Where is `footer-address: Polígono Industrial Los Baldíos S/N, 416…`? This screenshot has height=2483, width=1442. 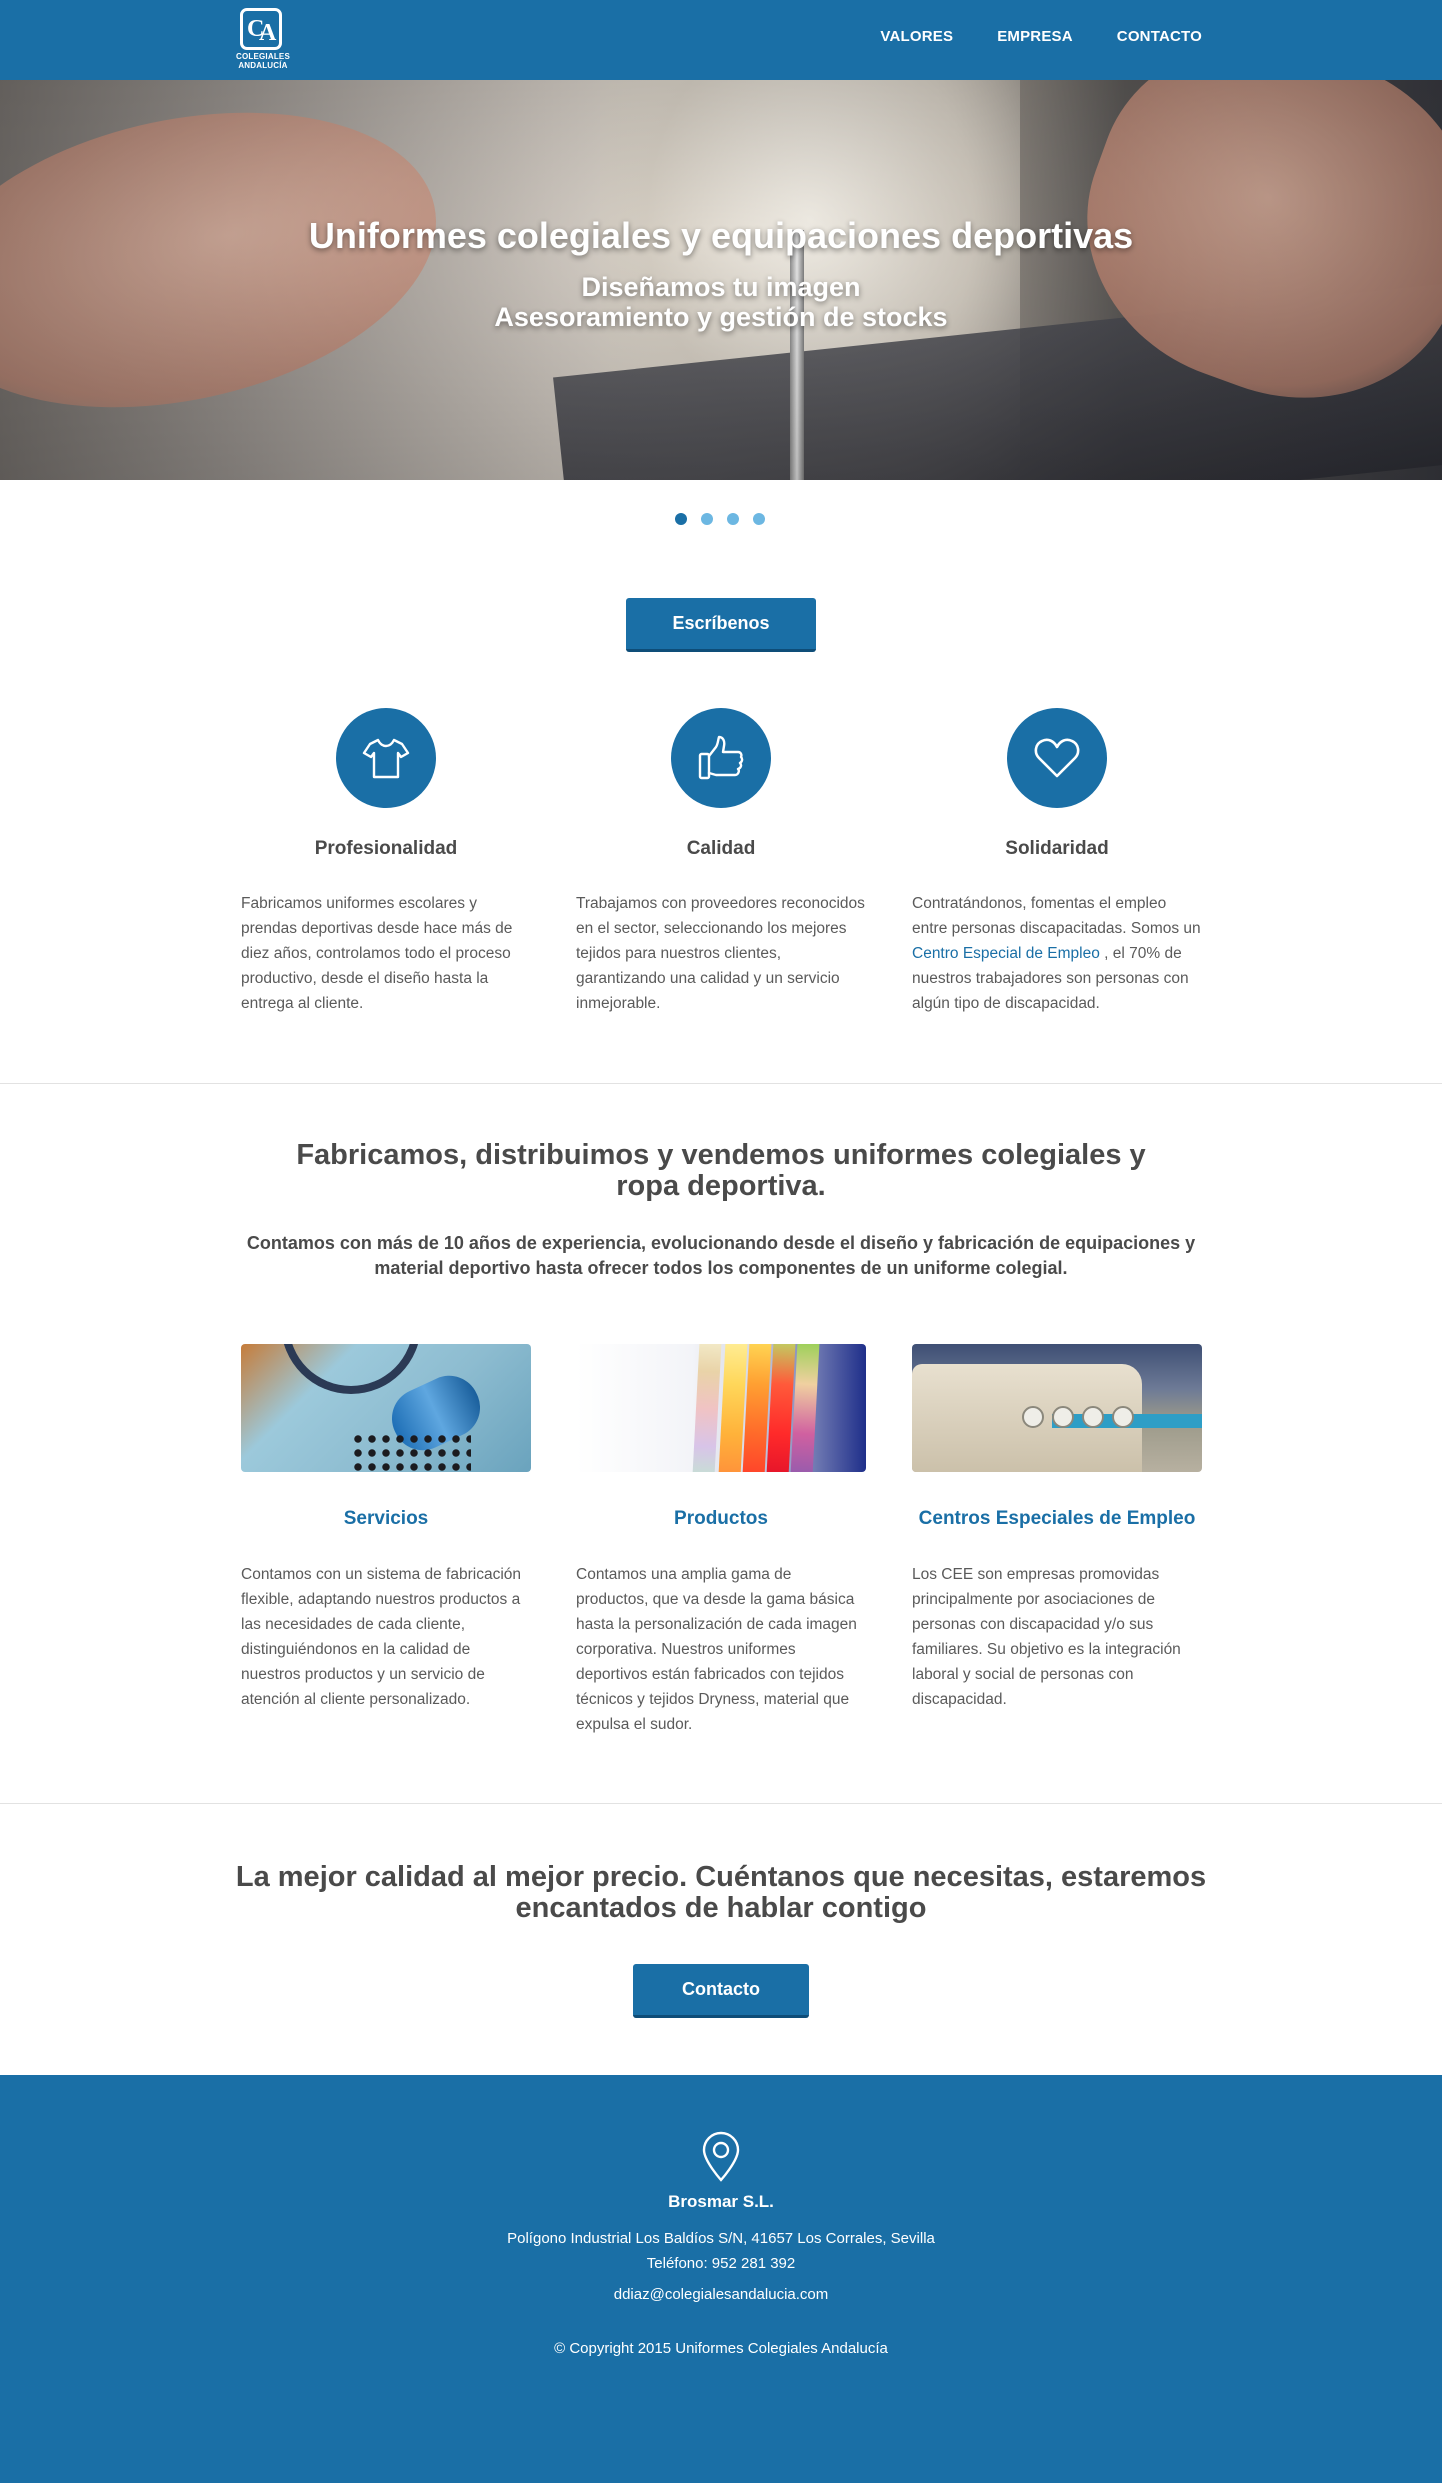 footer-address: Polígono Industrial Los Baldíos S/N, 416… is located at coordinates (721, 2238).